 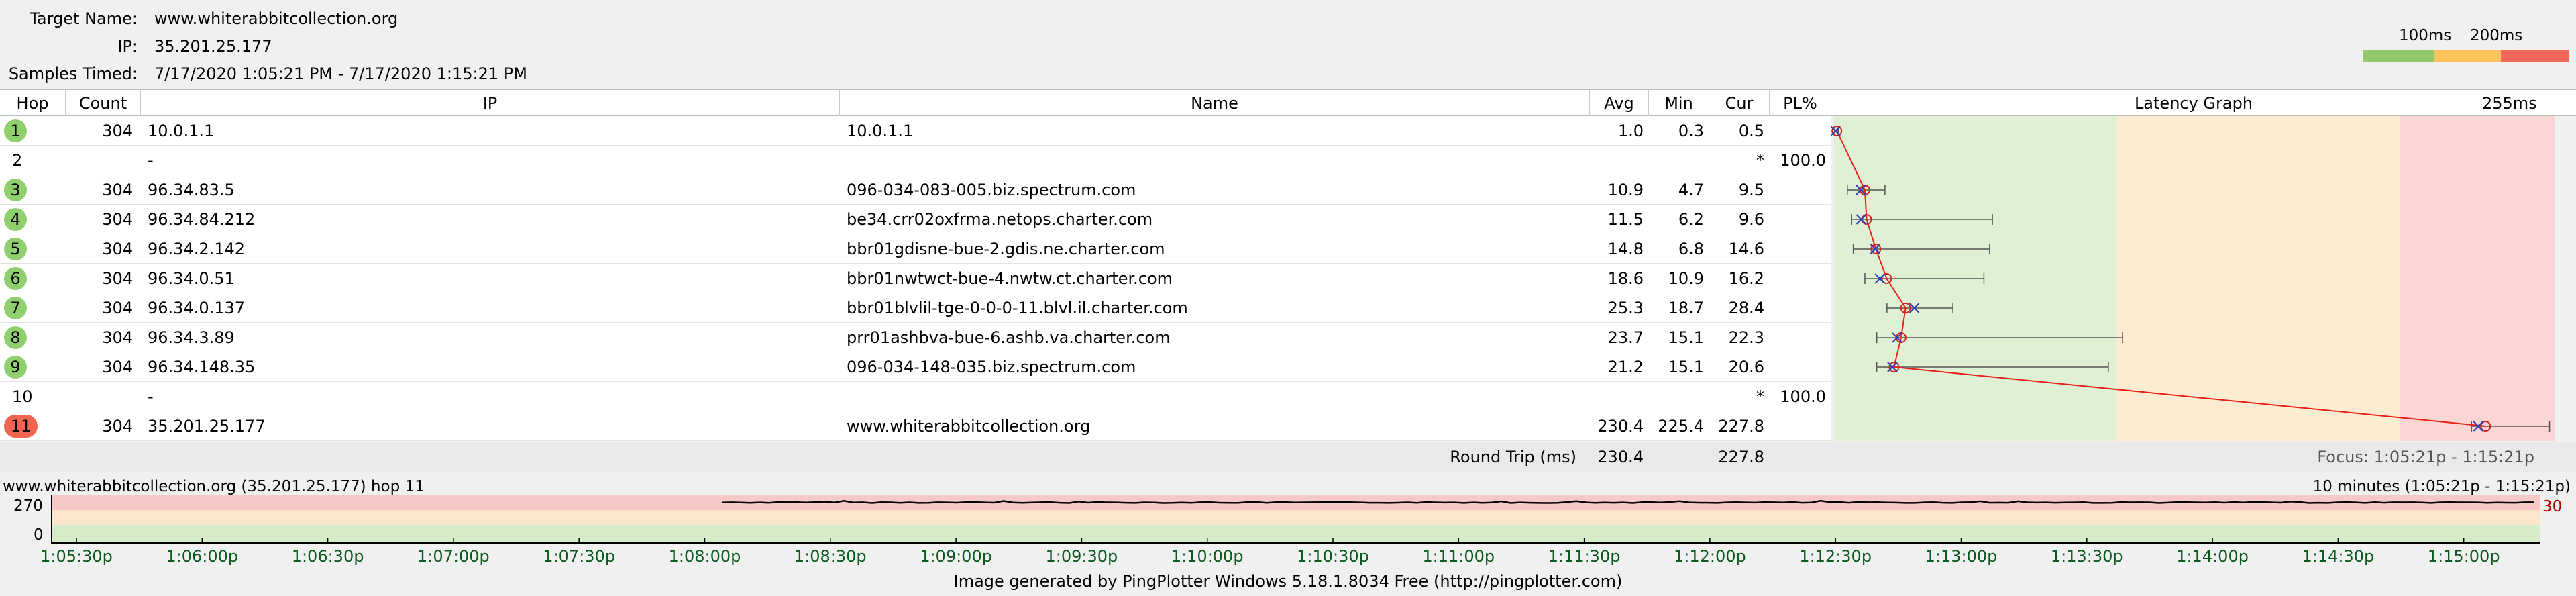 I want to click on cell-name: 10.0.1.1, so click(x=880, y=130).